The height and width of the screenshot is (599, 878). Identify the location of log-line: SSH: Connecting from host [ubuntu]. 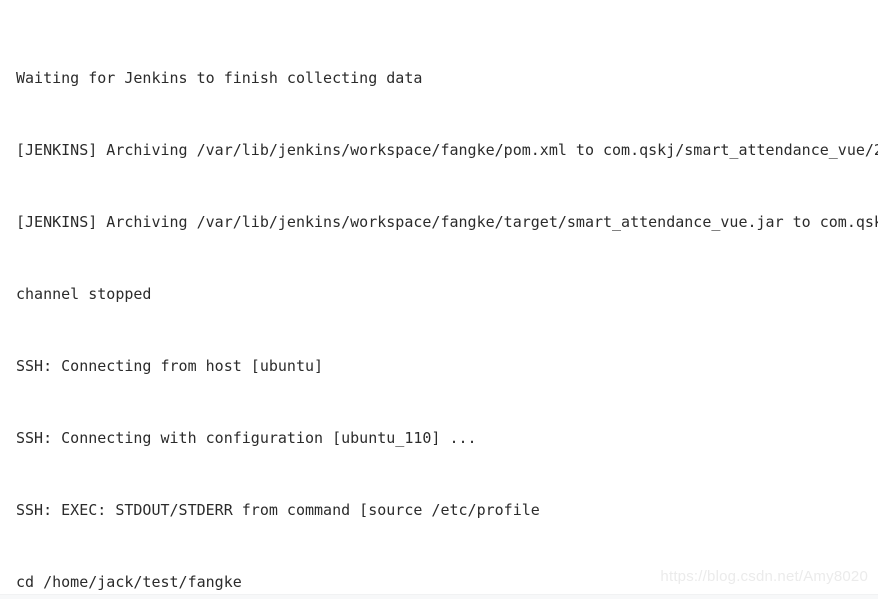
(170, 366).